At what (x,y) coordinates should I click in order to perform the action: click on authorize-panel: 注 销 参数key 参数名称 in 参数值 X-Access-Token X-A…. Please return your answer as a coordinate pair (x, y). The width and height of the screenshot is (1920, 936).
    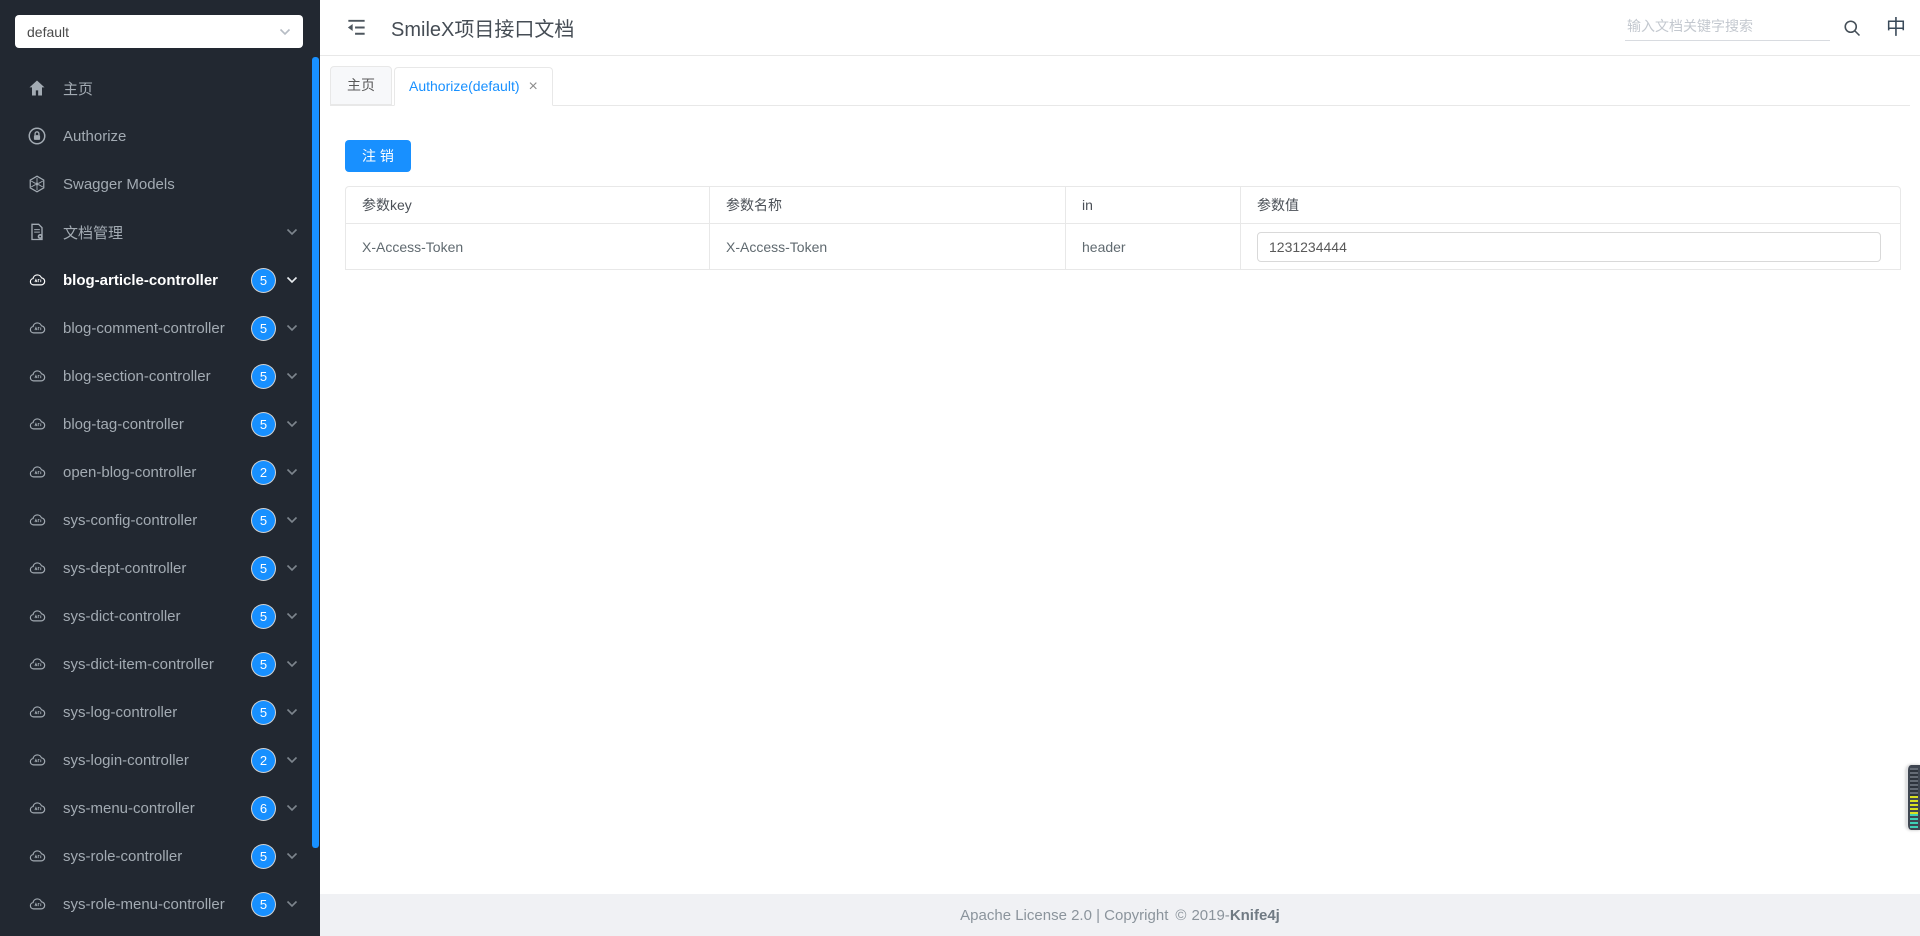
    Looking at the image, I should click on (1120, 188).